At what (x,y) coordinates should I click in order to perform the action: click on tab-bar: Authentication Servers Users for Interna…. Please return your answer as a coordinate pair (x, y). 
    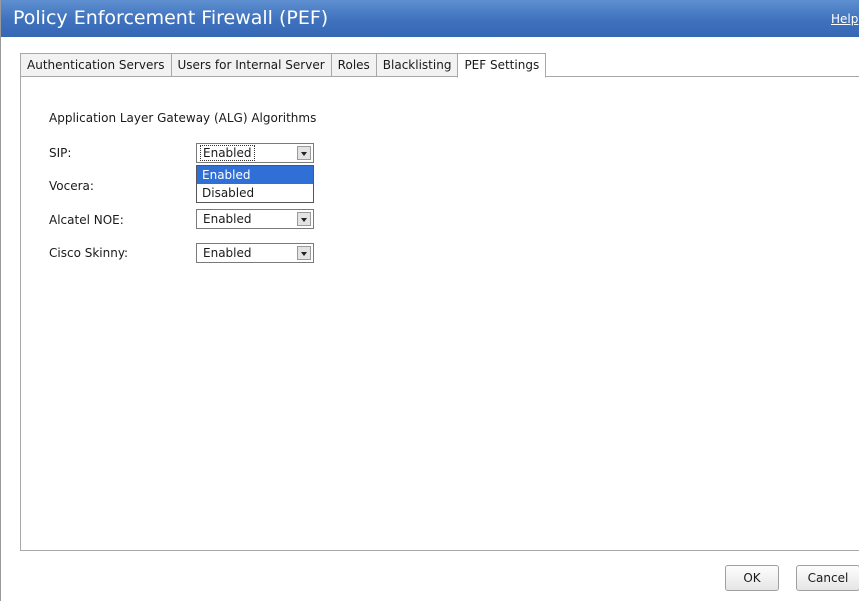
    Looking at the image, I should click on (283, 65).